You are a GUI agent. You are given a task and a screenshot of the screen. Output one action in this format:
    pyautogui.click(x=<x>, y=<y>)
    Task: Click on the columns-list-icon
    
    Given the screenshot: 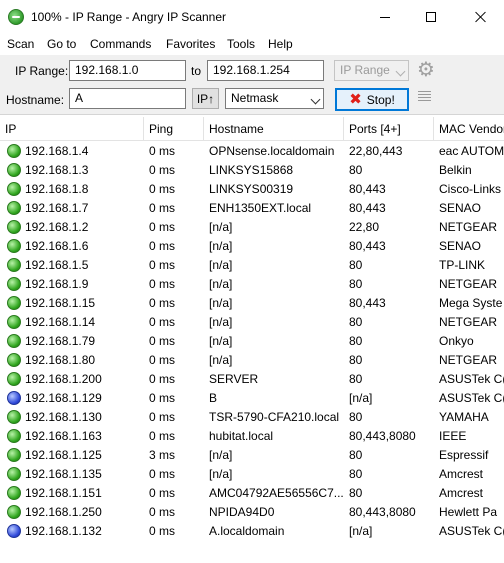 What is the action you would take?
    pyautogui.click(x=424, y=96)
    